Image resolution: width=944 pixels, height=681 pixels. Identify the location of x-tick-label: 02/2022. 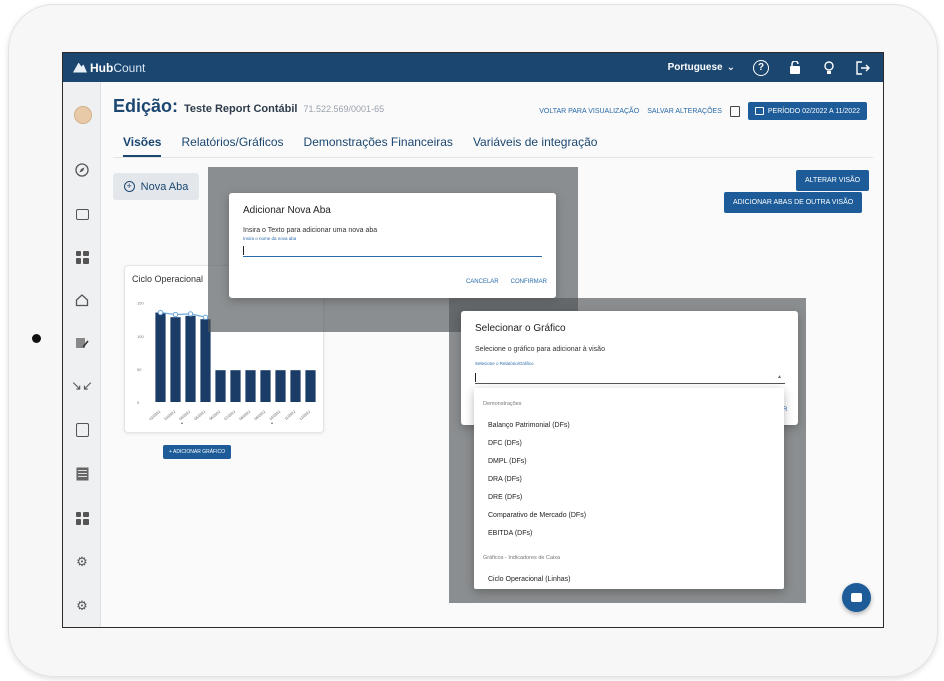
(155, 415).